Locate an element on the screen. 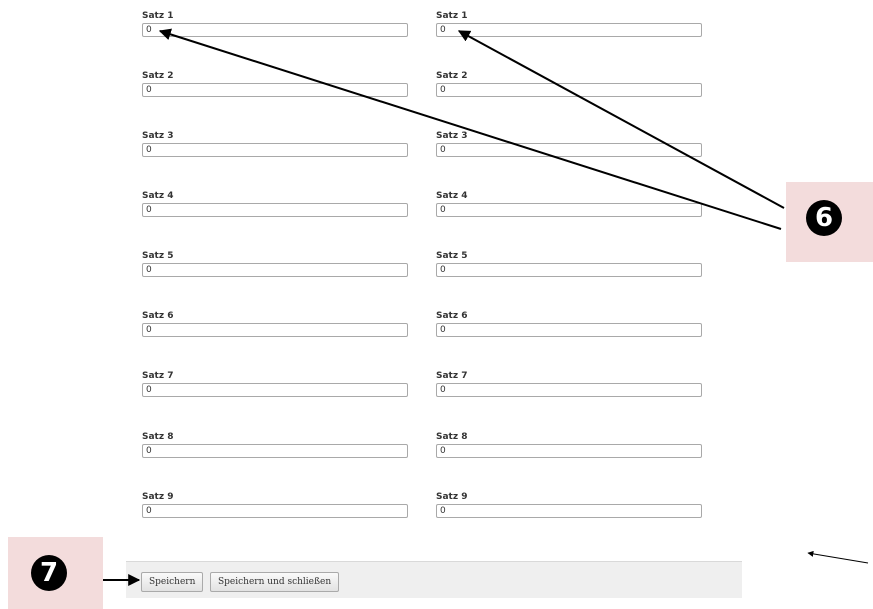 This screenshot has width=873, height=609. arrow-stray is located at coordinates (838, 557).